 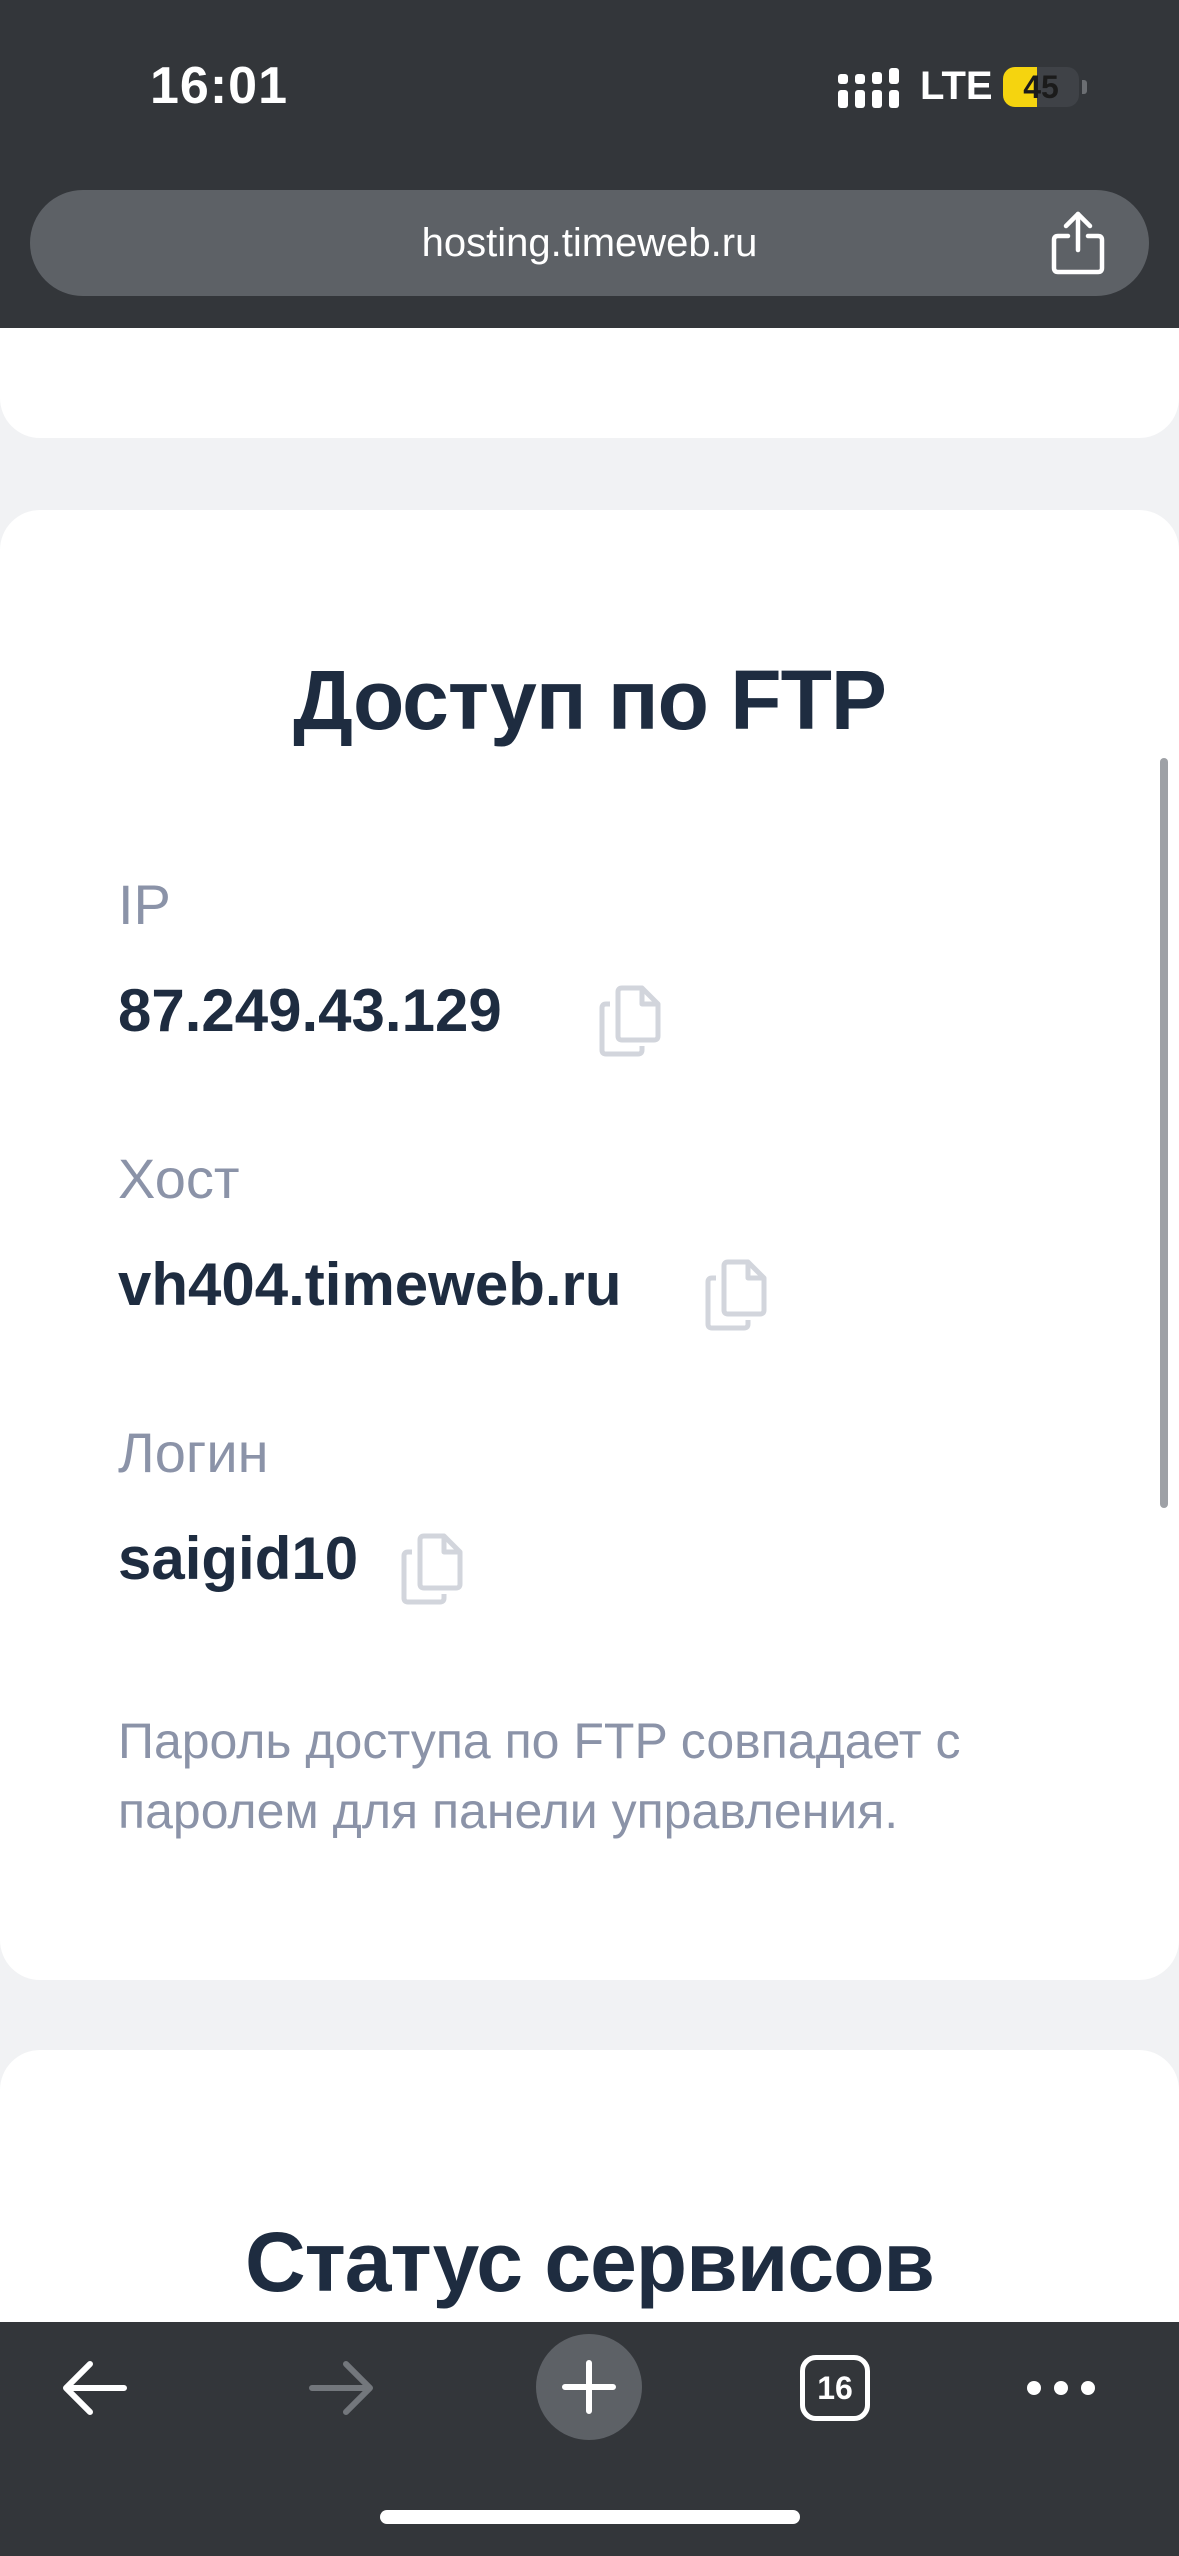 I want to click on url-text: hosting.timeweb.ru, so click(x=589, y=243).